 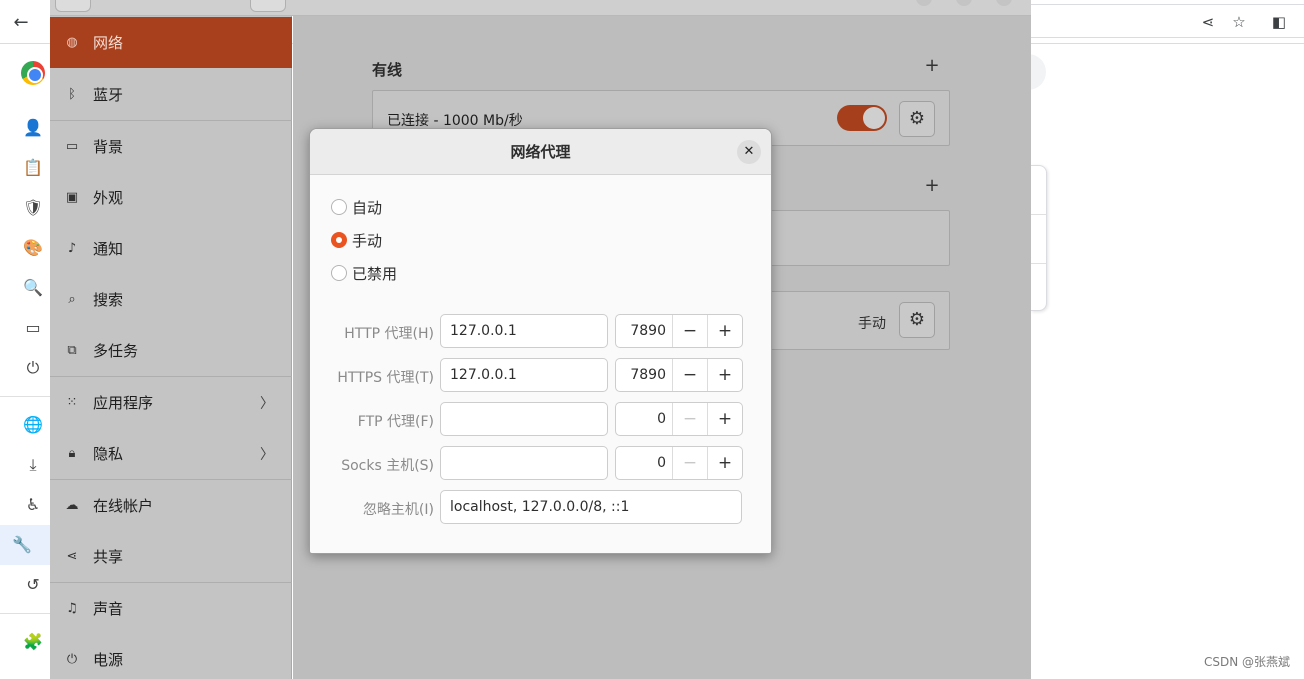 What do you see at coordinates (1004, 3) in the screenshot?
I see `close-window-icon` at bounding box center [1004, 3].